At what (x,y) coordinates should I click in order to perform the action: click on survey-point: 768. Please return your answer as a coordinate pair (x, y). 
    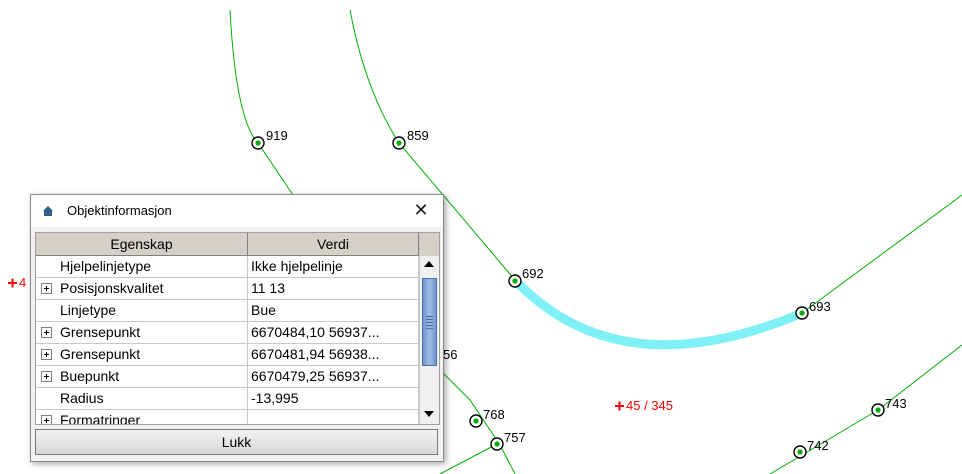
    Looking at the image, I should click on (487, 417).